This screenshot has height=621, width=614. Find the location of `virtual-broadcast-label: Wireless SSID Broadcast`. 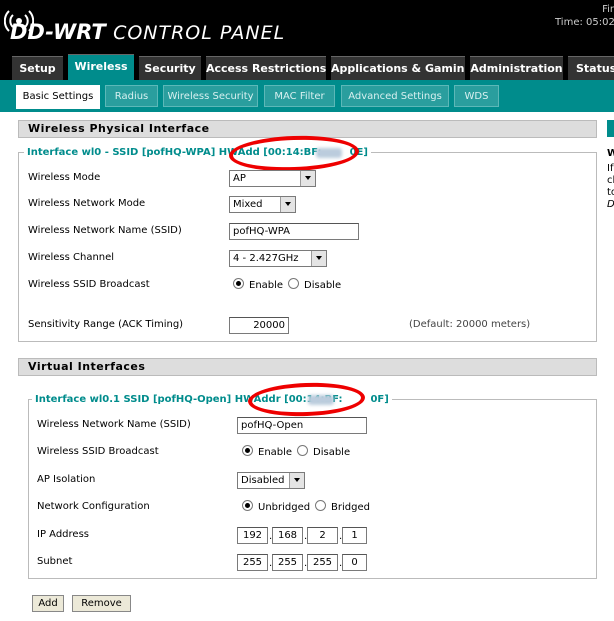

virtual-broadcast-label: Wireless SSID Broadcast is located at coordinates (98, 451).